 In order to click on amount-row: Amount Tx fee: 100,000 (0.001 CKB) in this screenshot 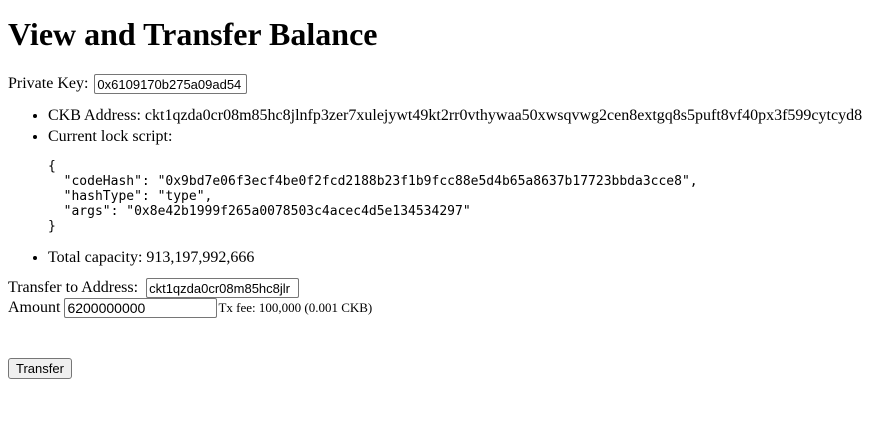, I will do `click(436, 308)`.